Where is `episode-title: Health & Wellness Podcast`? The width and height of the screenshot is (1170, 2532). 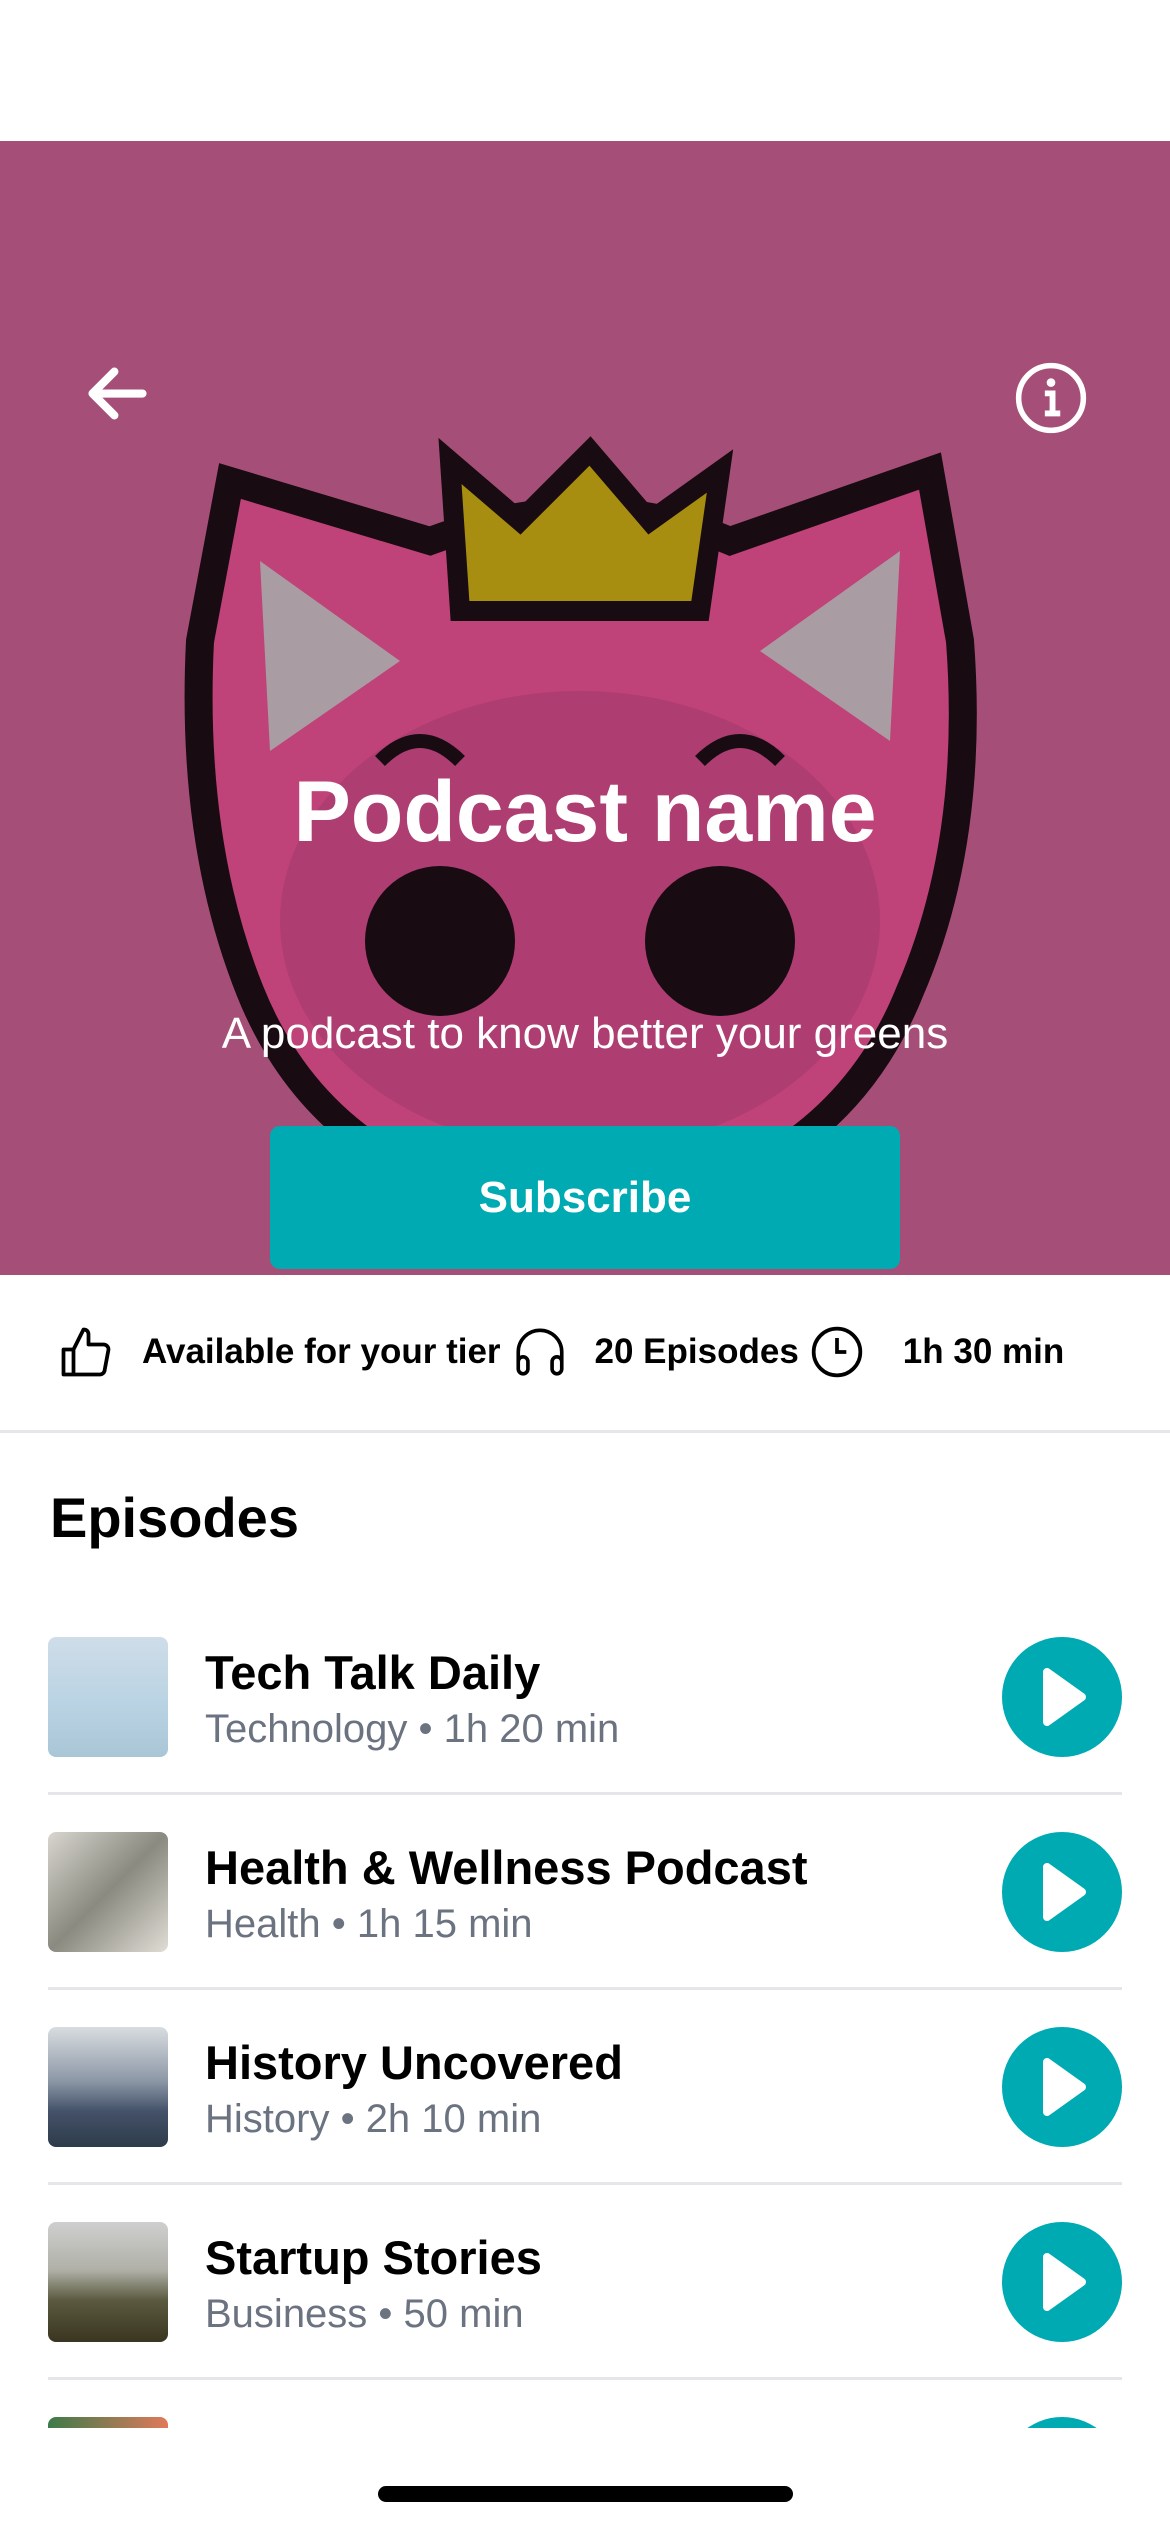
episode-title: Health & Wellness Podcast is located at coordinates (506, 1867).